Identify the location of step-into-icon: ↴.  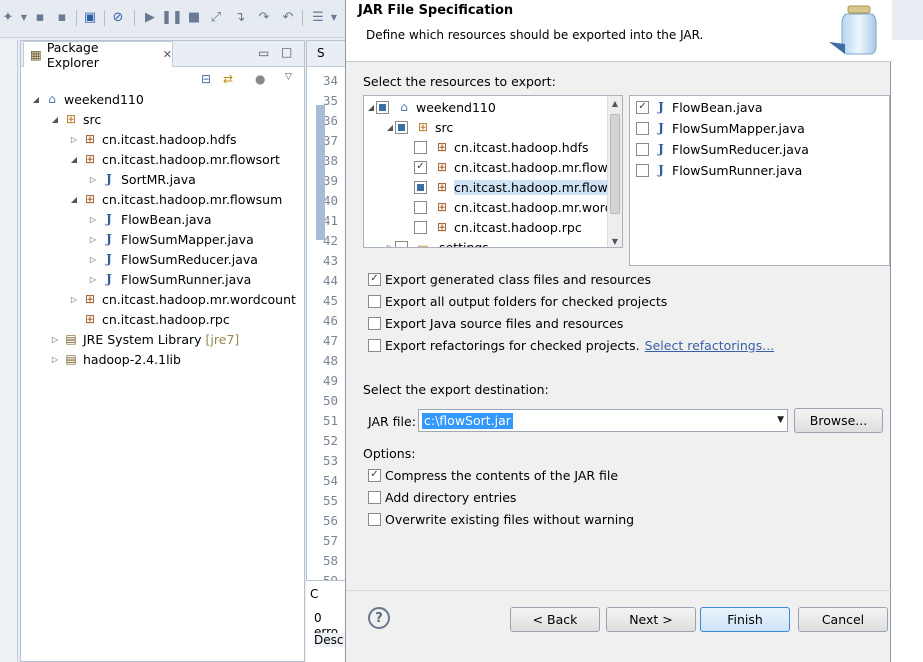
(240, 17).